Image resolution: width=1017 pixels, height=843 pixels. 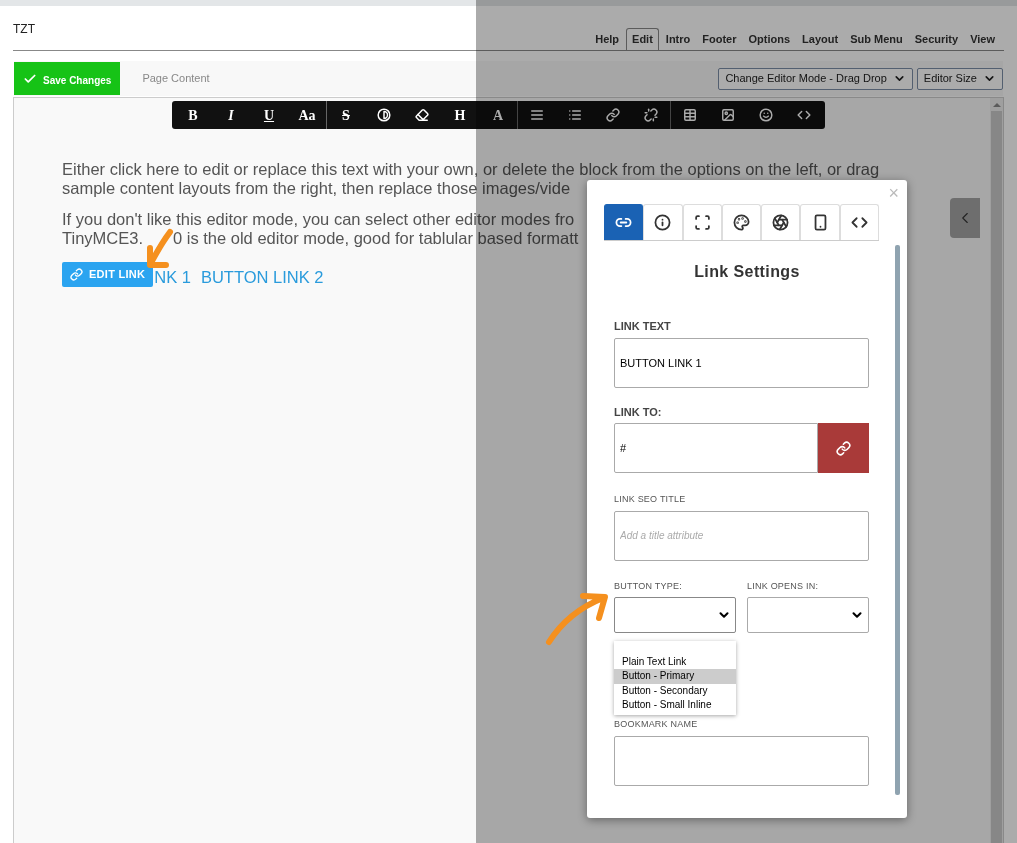 What do you see at coordinates (648, 586) in the screenshot?
I see `field-label: BUTTON TYPE:` at bounding box center [648, 586].